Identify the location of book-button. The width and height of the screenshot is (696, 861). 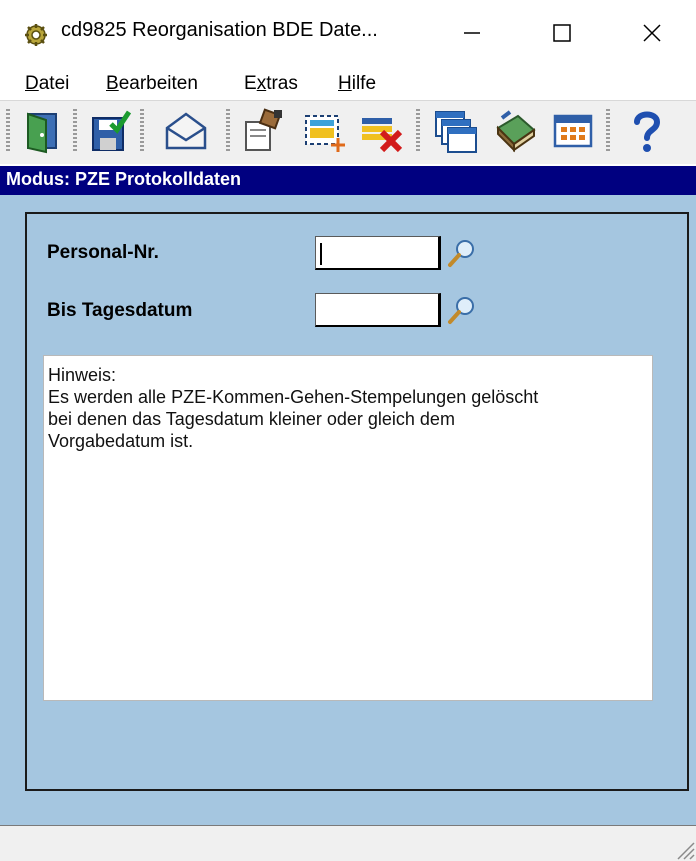
(515, 131).